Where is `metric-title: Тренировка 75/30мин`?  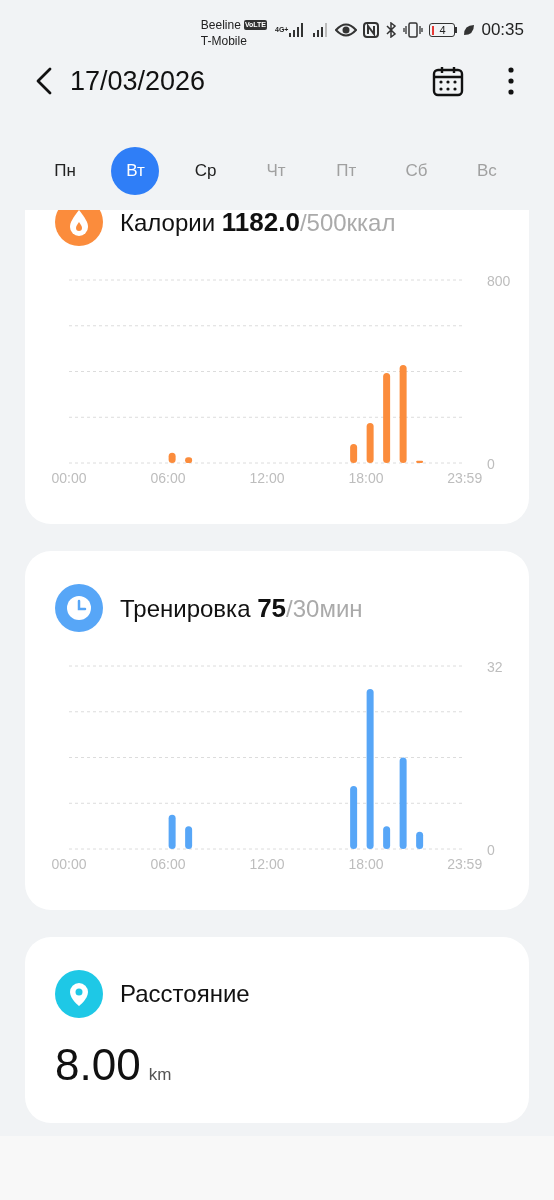 metric-title: Тренировка 75/30мин is located at coordinates (241, 608).